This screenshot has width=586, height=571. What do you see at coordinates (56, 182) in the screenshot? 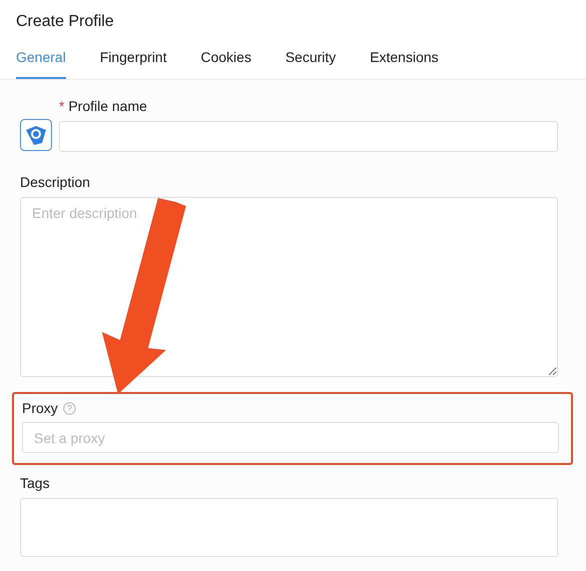
I see `field-label: Description` at bounding box center [56, 182].